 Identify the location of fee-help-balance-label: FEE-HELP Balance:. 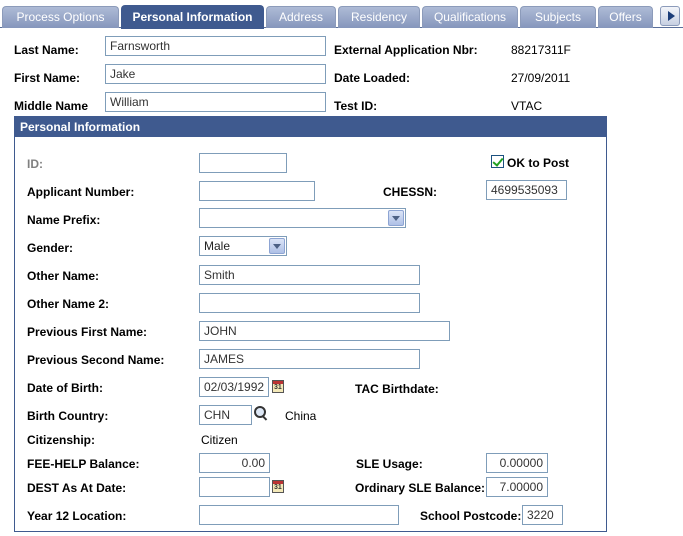
(83, 464).